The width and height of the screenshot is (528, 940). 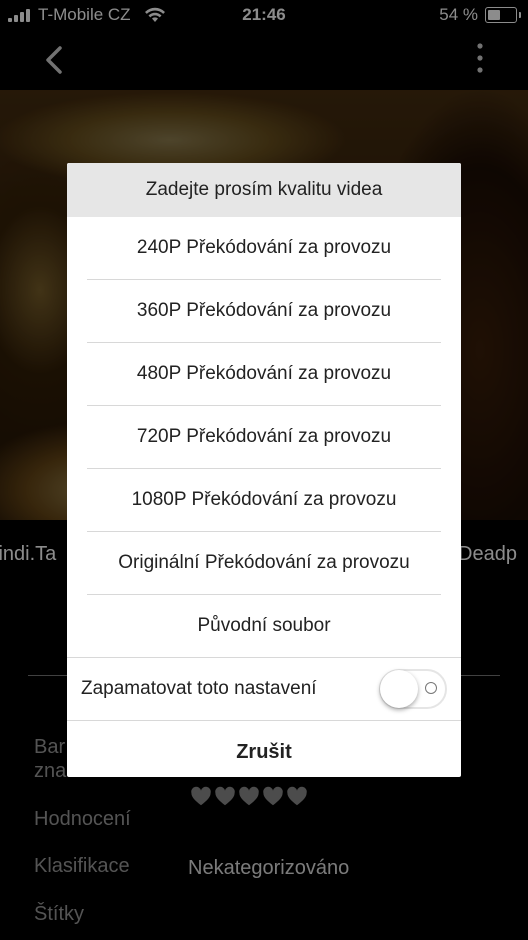 What do you see at coordinates (264, 626) in the screenshot?
I see `quality-option-source-file: Původní soubor` at bounding box center [264, 626].